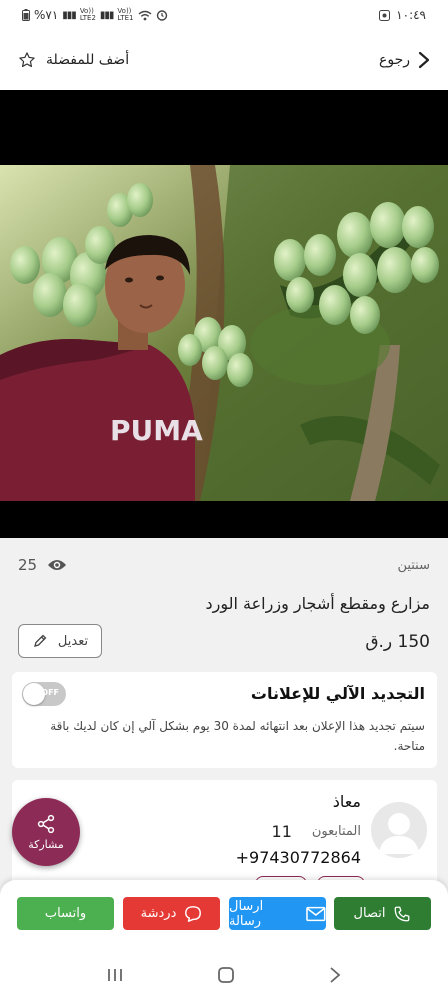 The height and width of the screenshot is (1000, 448). I want to click on chat-button: دردشة, so click(171, 913).